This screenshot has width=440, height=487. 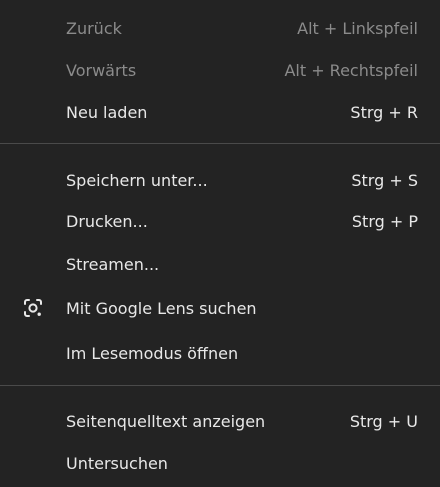 What do you see at coordinates (383, 421) in the screenshot?
I see `menu-item-view-source-shortcut: Strg + U` at bounding box center [383, 421].